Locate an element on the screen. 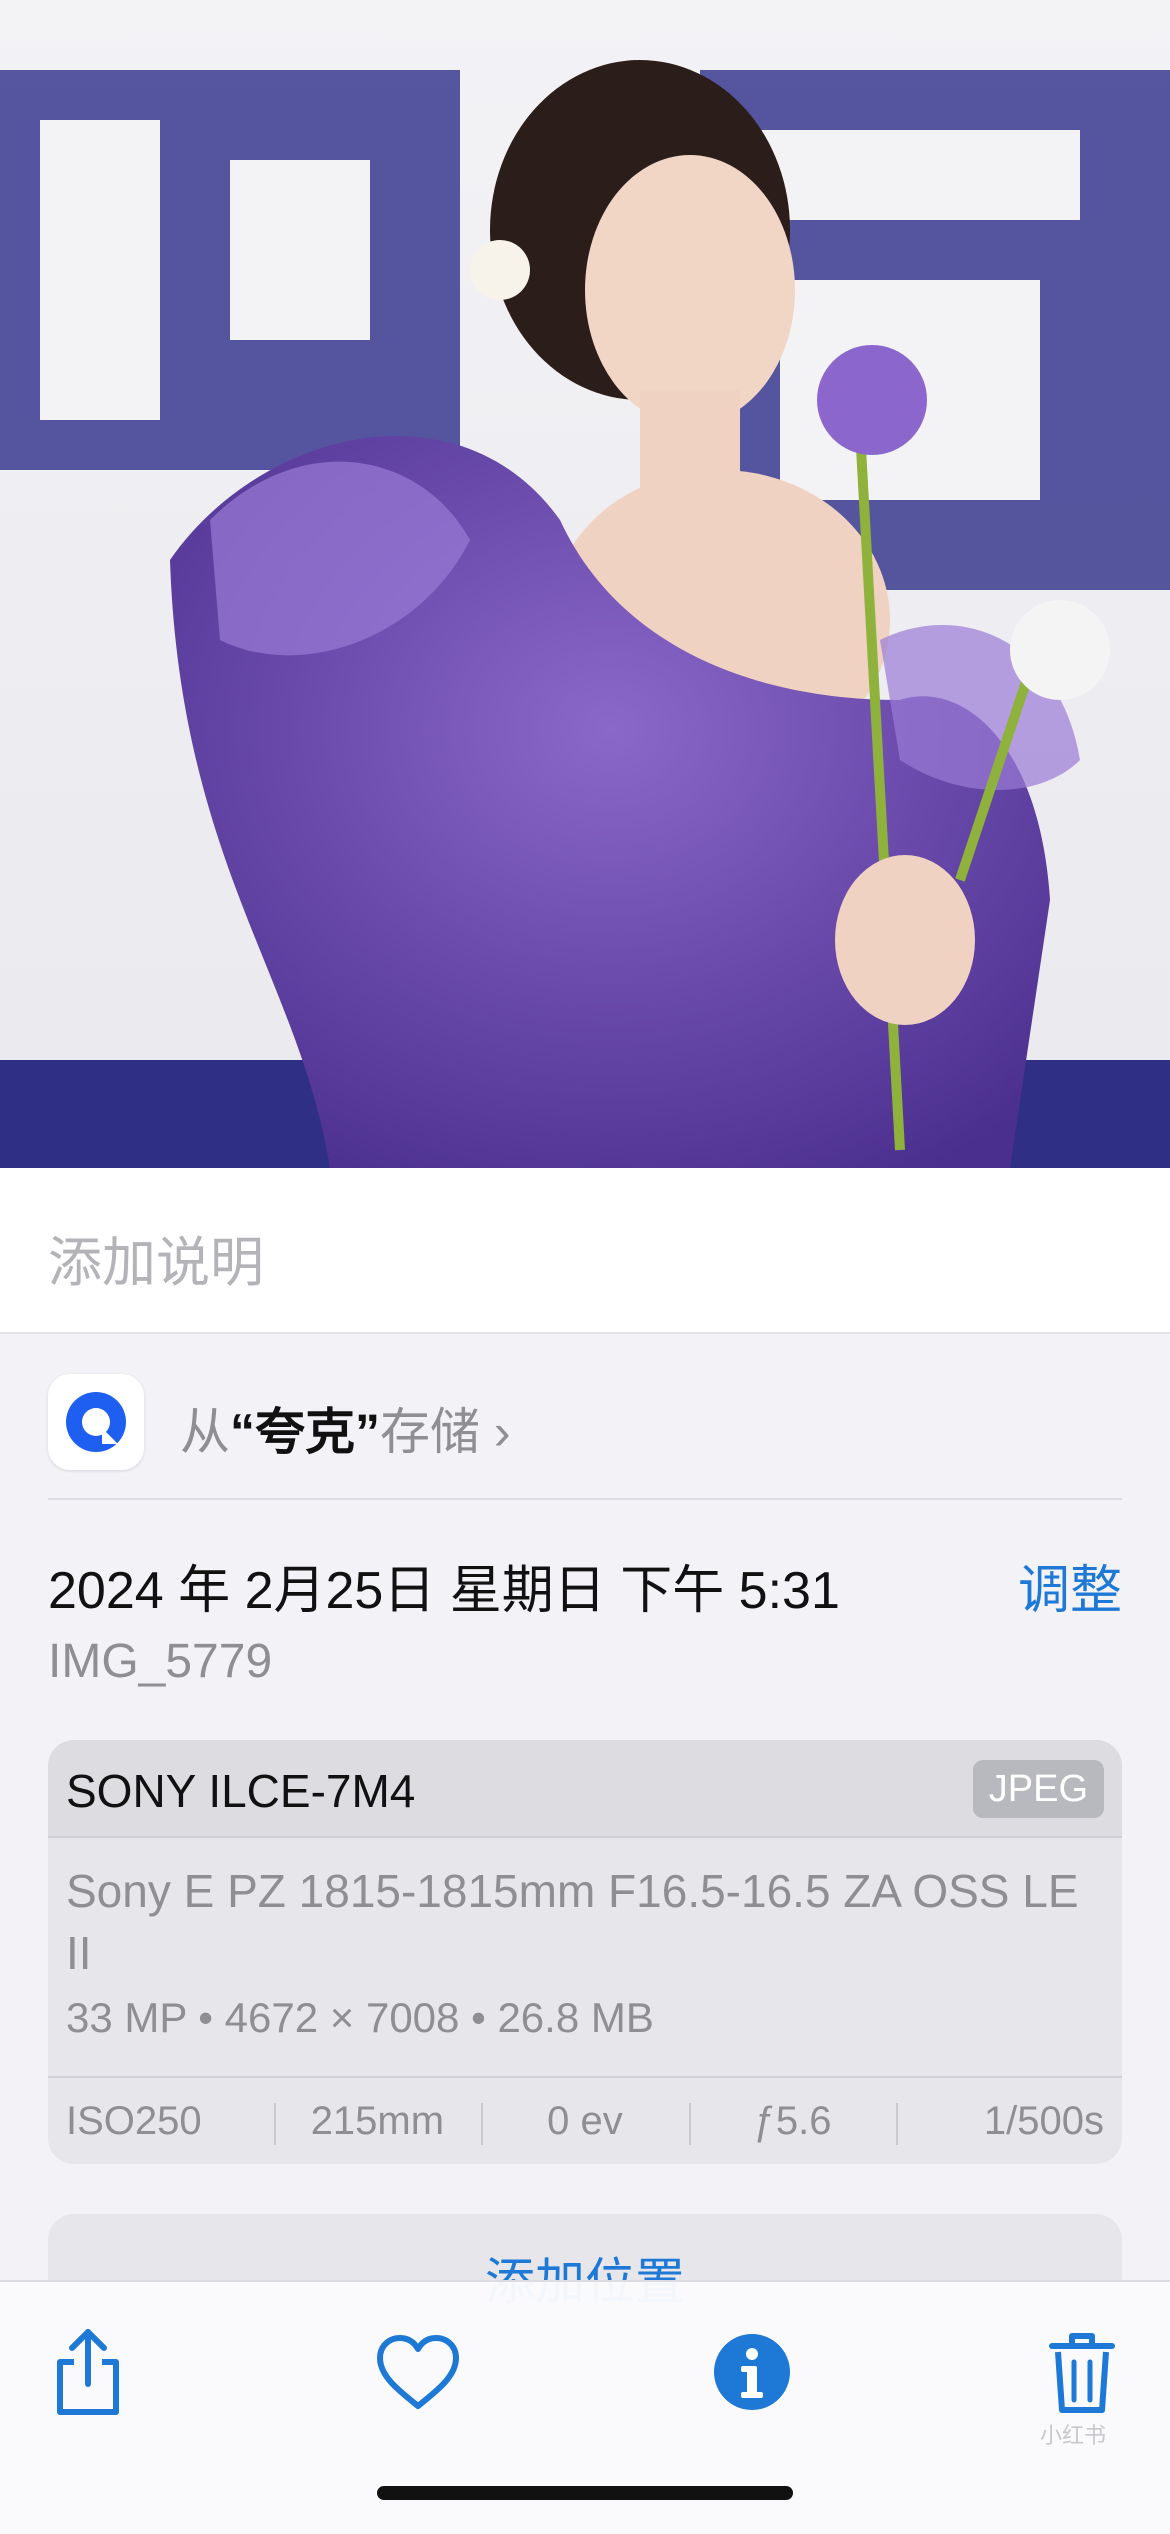 The width and height of the screenshot is (1170, 2534). exposure-value: 0 ev is located at coordinates (585, 2122).